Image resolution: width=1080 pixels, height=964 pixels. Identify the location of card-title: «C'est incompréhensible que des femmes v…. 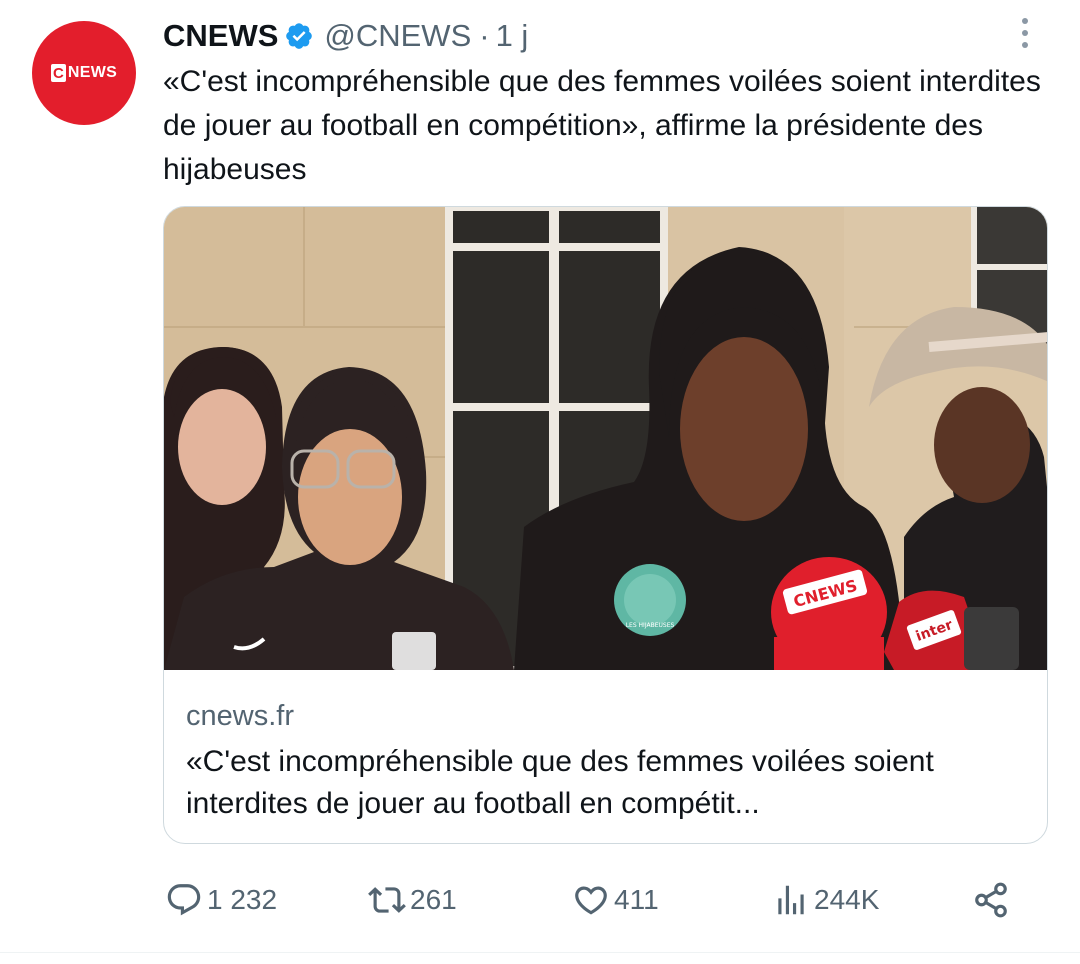
(611, 783).